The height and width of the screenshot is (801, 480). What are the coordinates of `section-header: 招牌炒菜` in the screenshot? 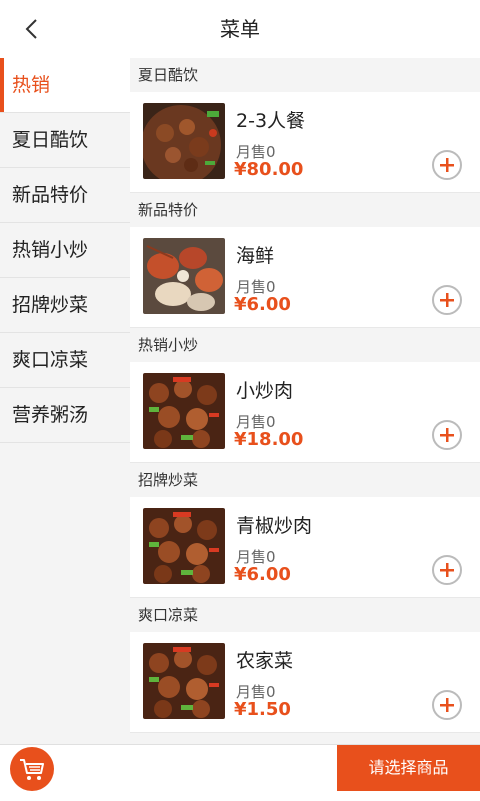 It's located at (305, 480).